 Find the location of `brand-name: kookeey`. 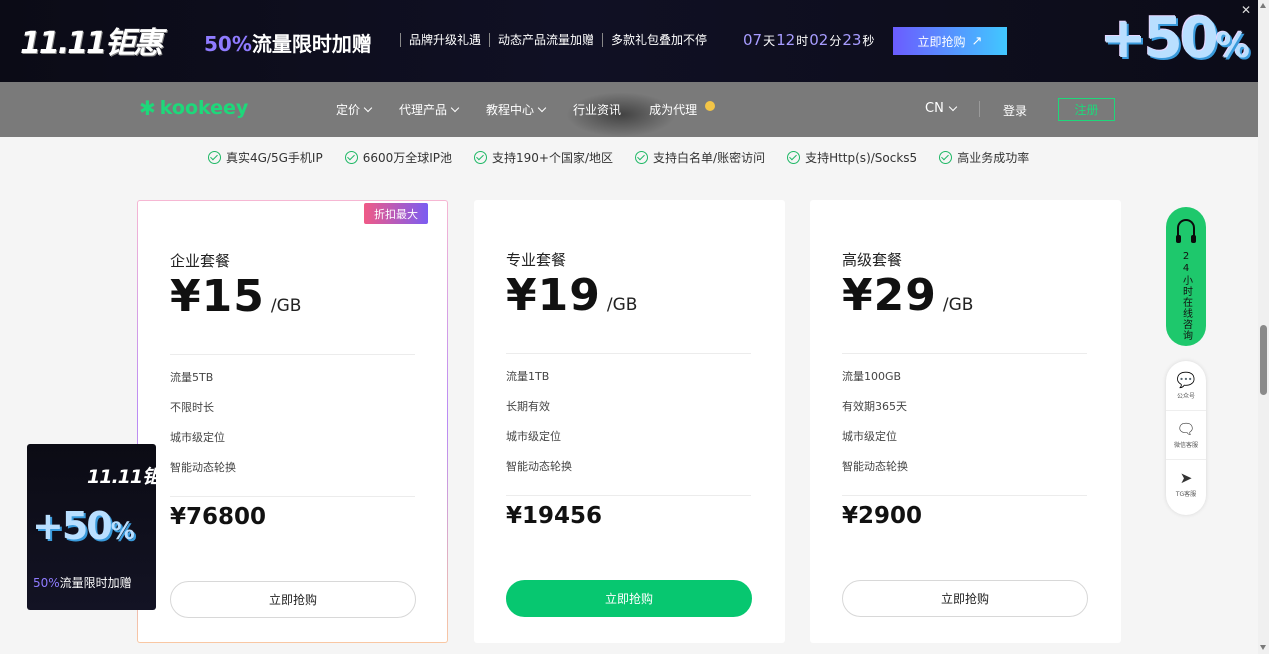

brand-name: kookeey is located at coordinates (204, 108).